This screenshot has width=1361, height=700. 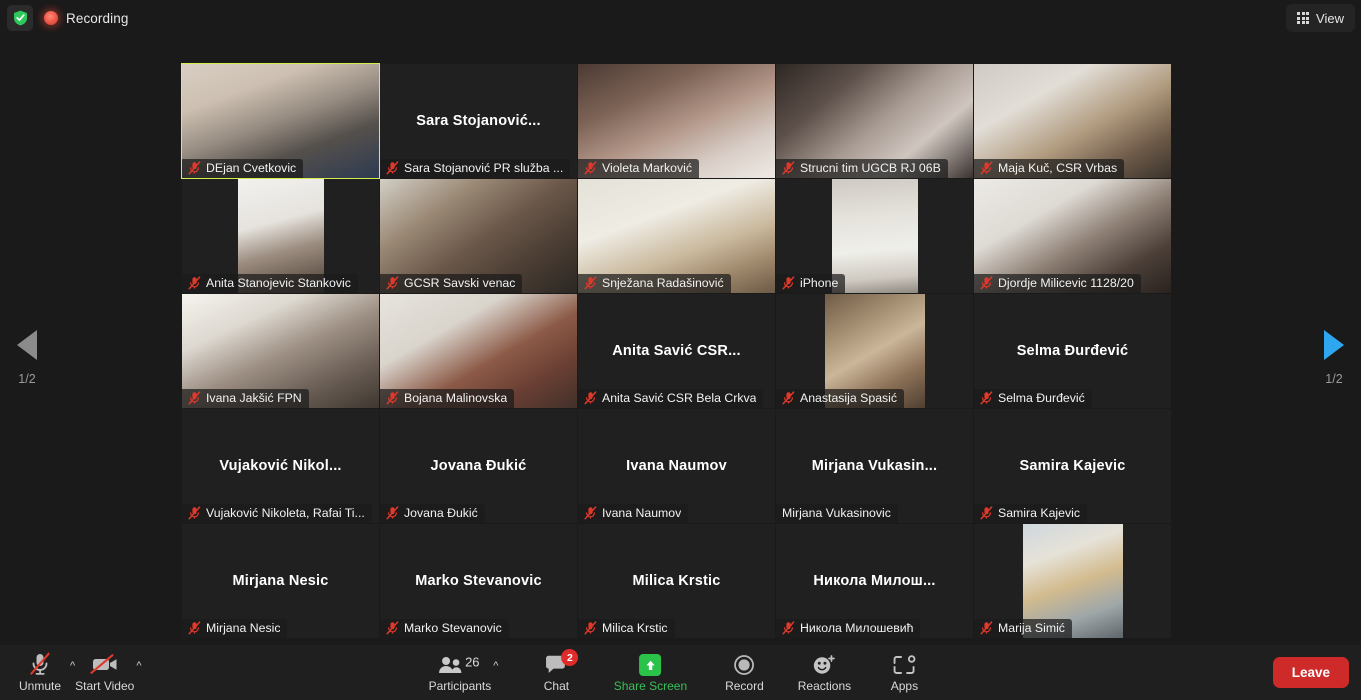 What do you see at coordinates (1334, 345) in the screenshot?
I see `triangle-right-icon` at bounding box center [1334, 345].